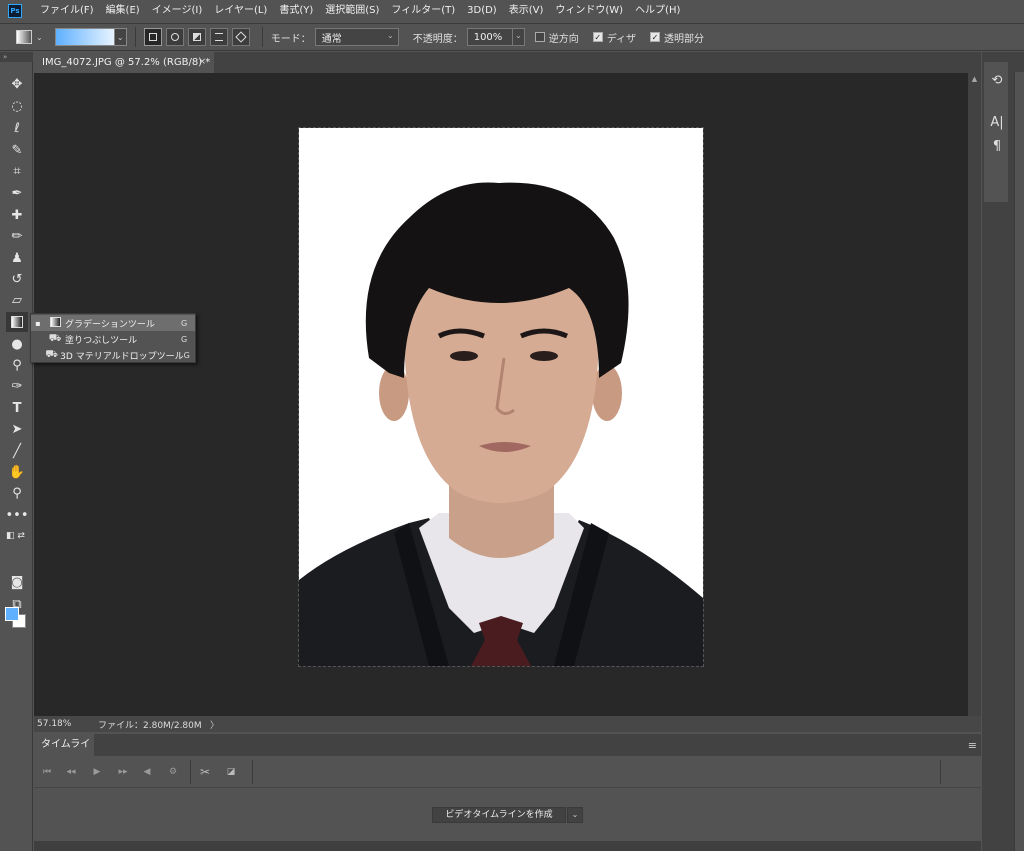  I want to click on history-brush-tool-icon: ↺, so click(17, 279).